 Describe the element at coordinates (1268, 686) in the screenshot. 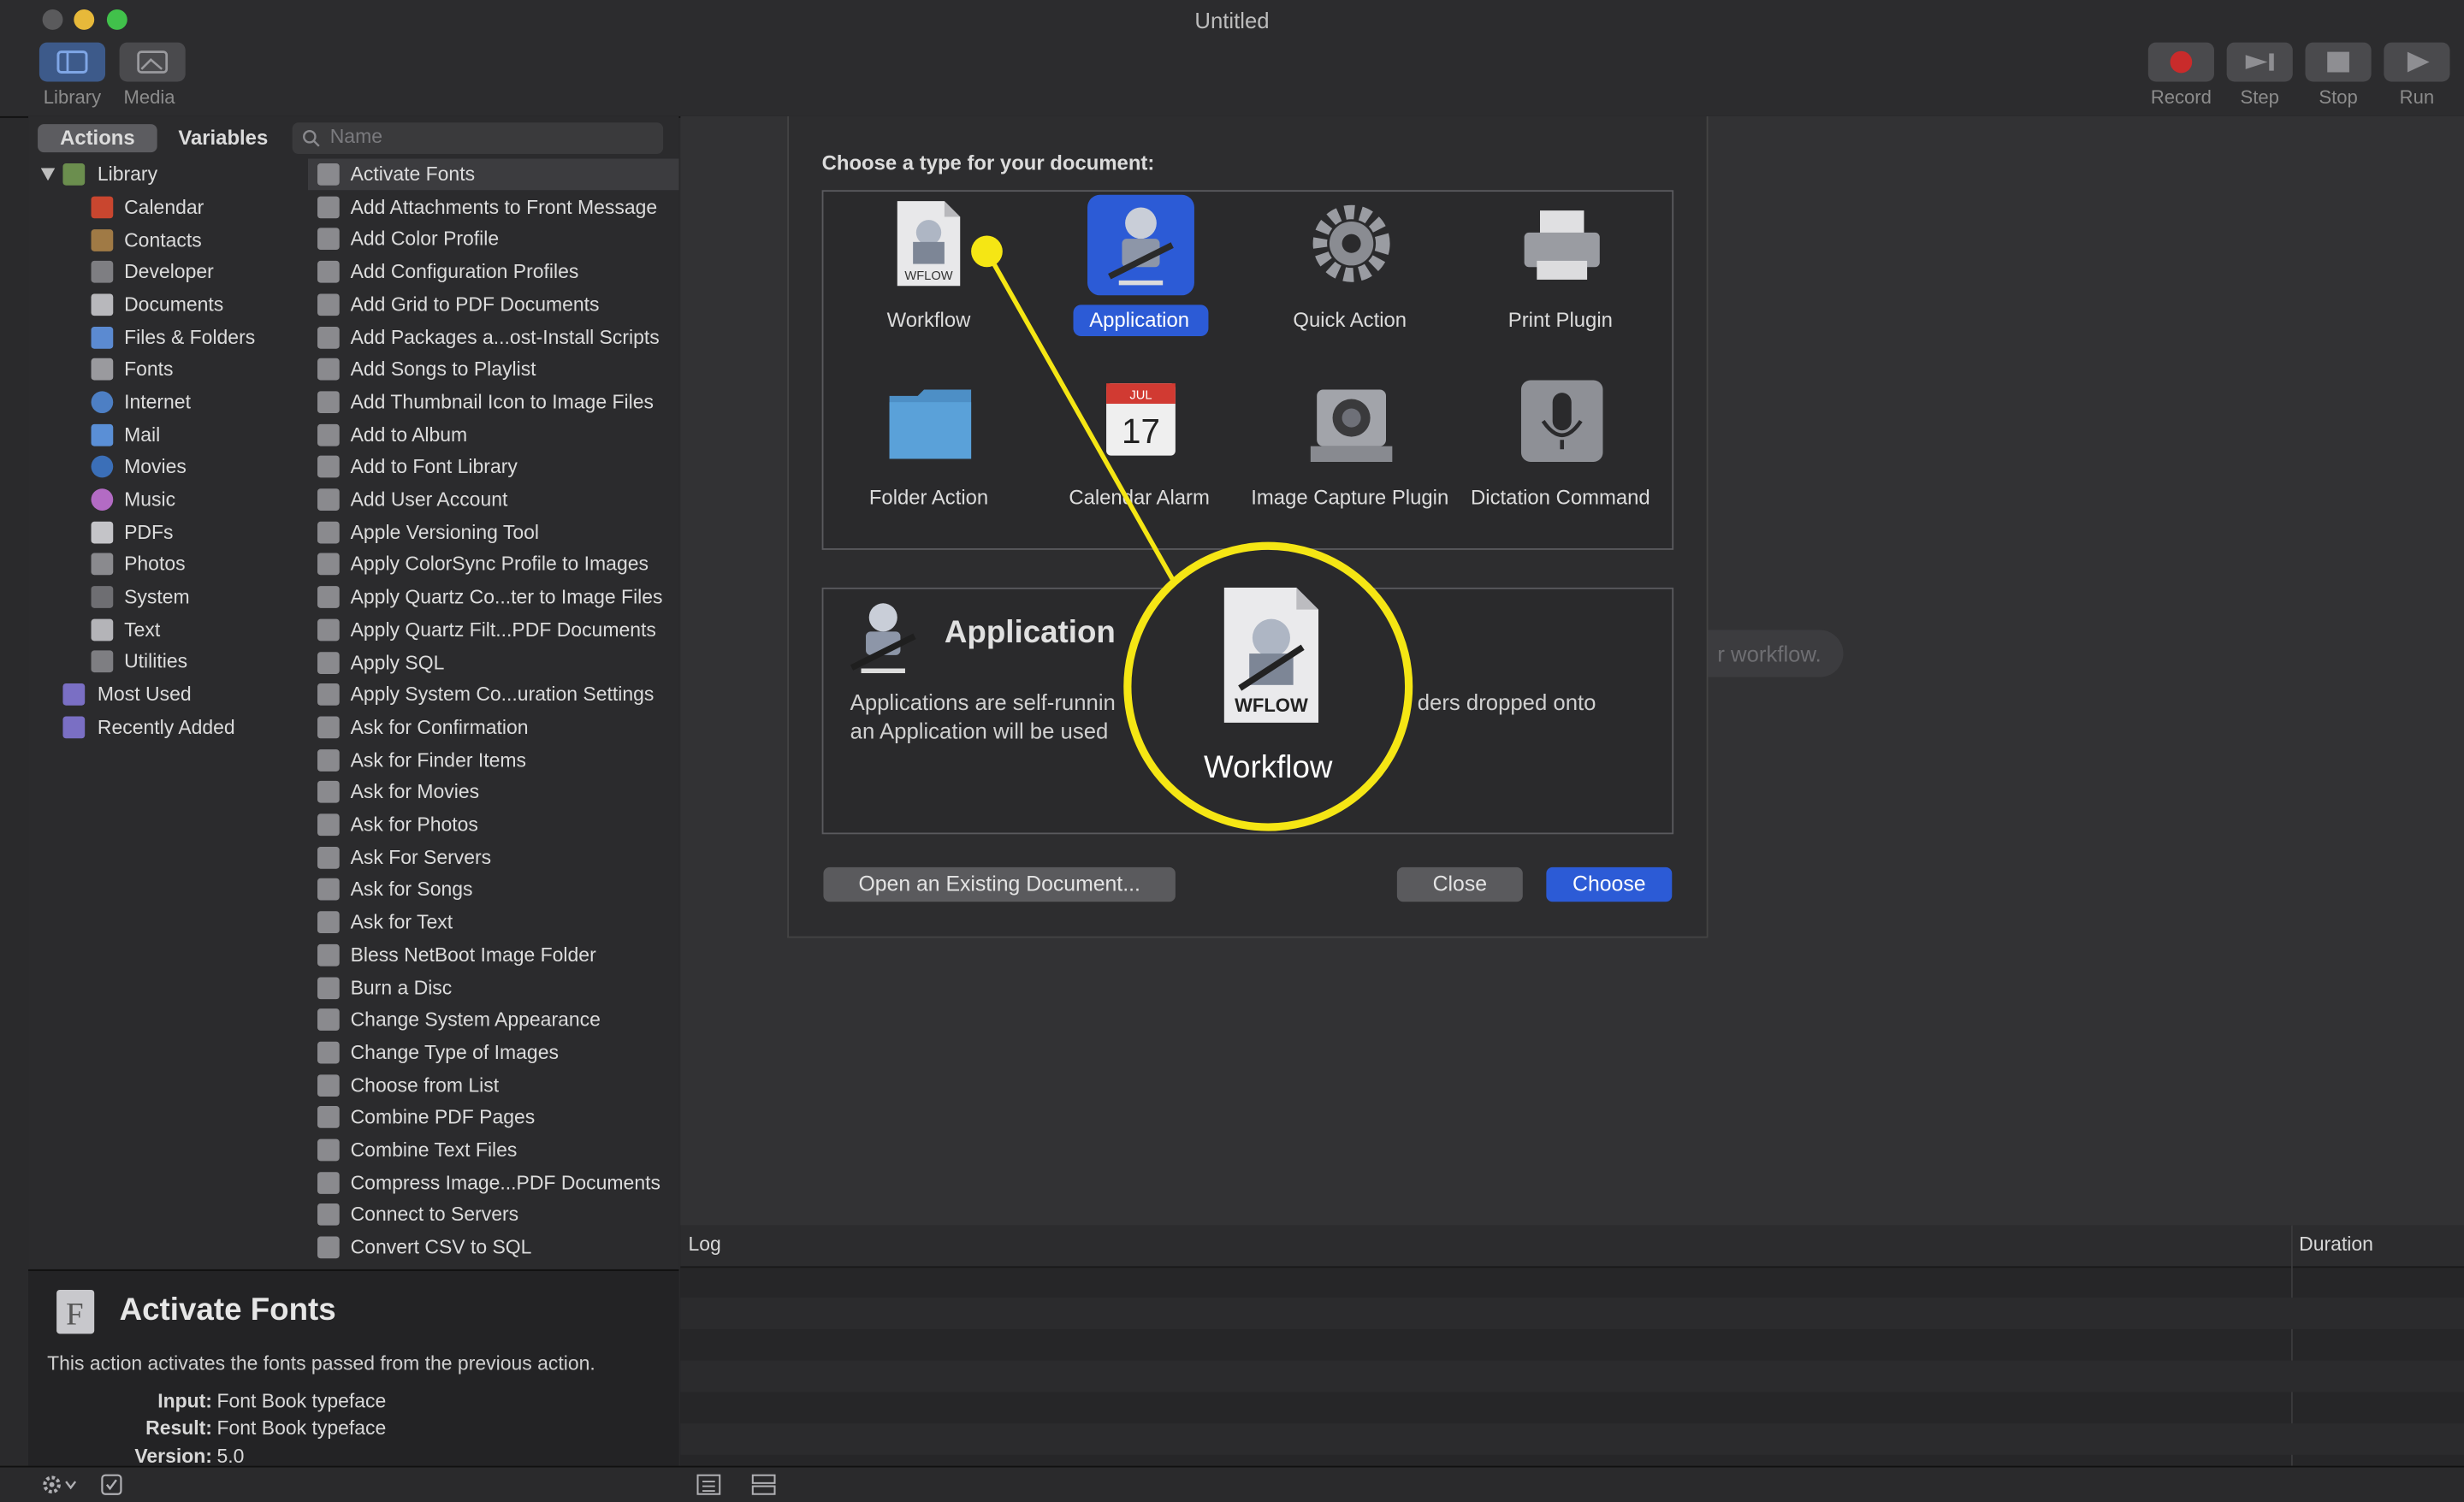

I see `callout-magnifier: WFLOW Workflow` at that location.